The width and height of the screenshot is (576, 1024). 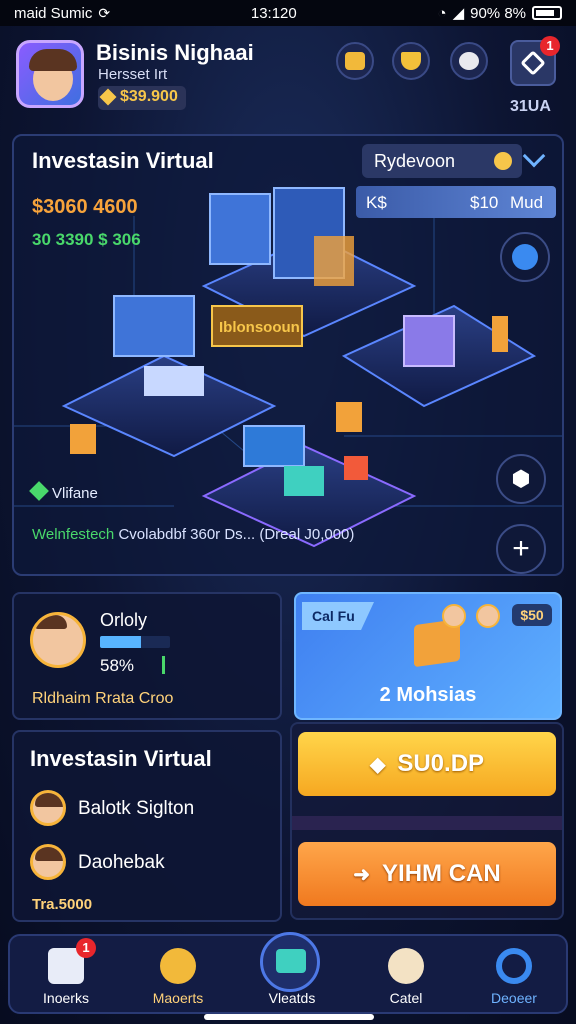 I want to click on nav-item-catel: Catel, so click(x=406, y=975).